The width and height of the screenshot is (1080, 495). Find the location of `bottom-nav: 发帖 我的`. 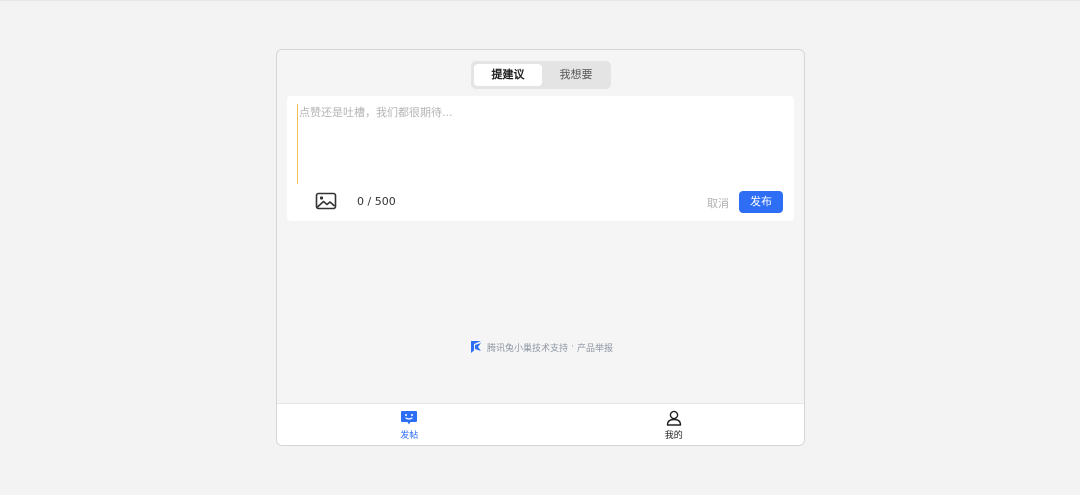

bottom-nav: 发帖 我的 is located at coordinates (541, 424).